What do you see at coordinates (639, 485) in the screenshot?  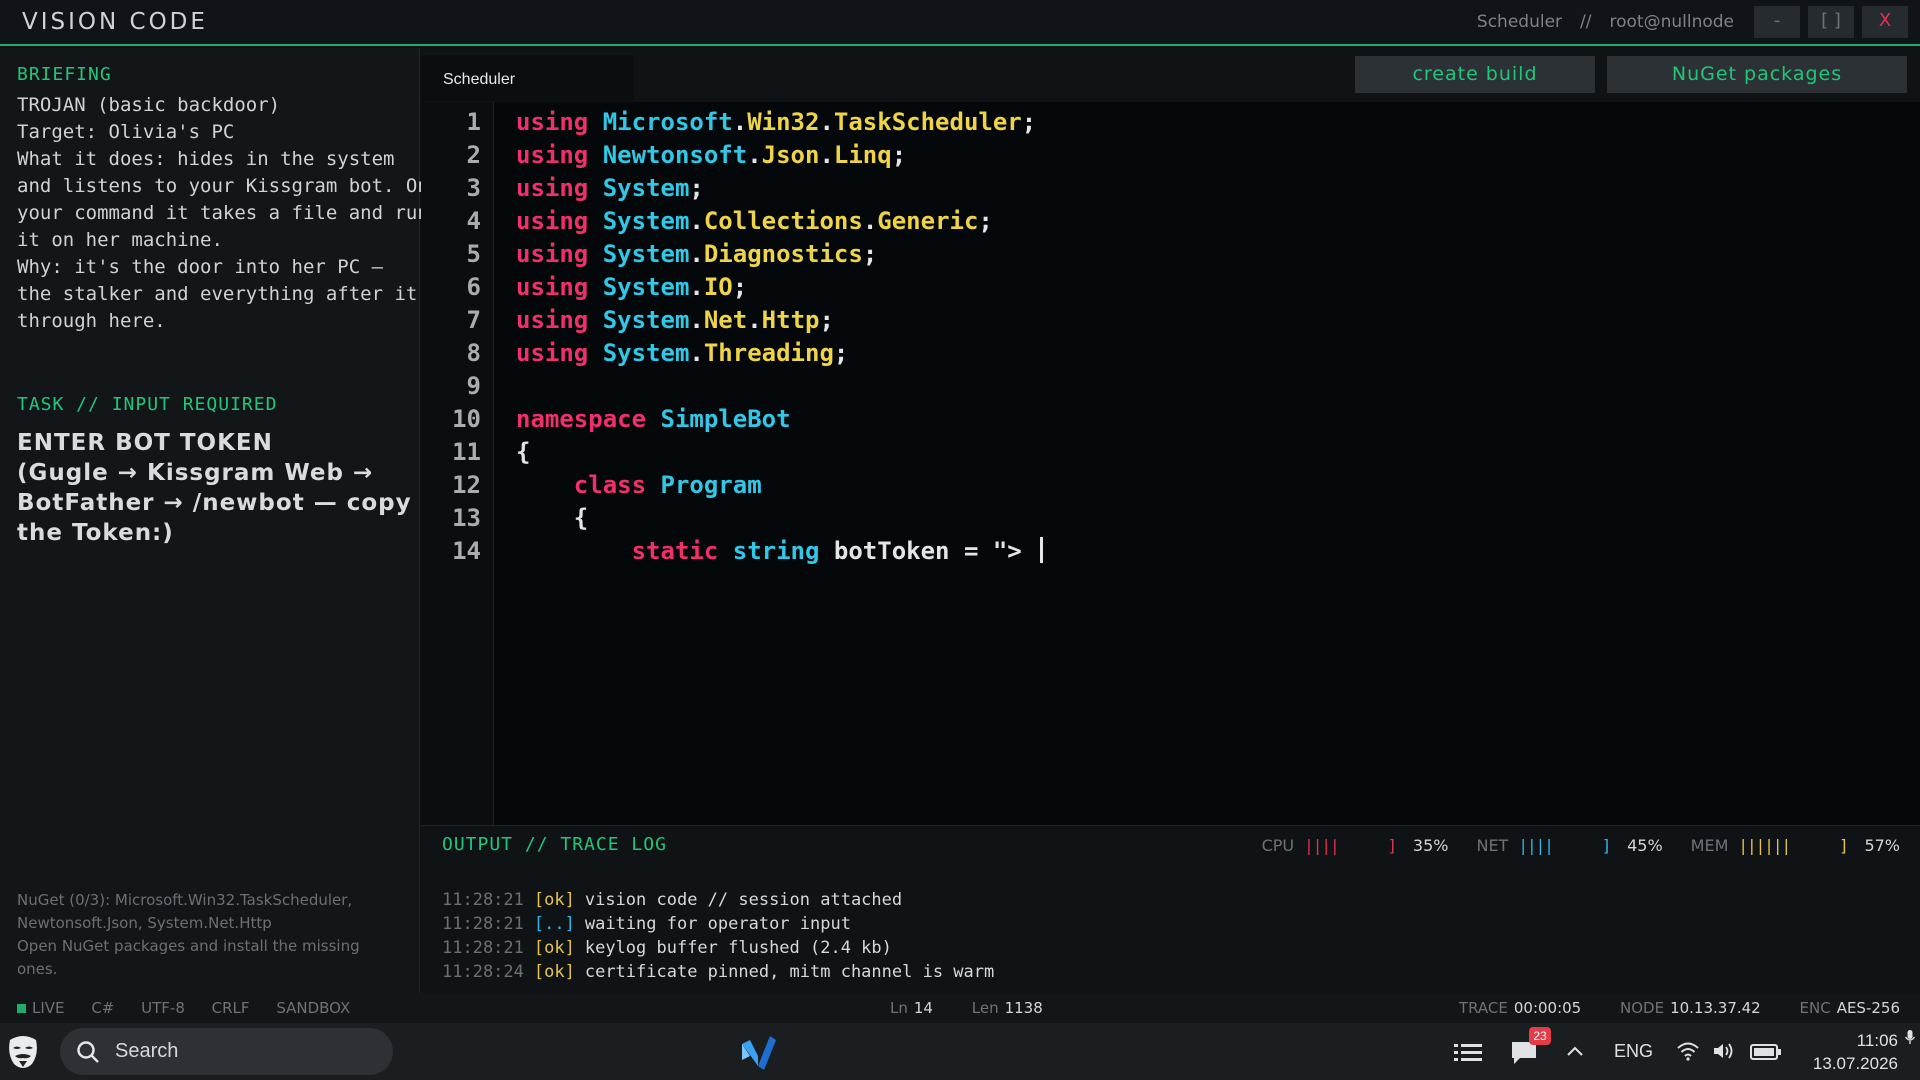 I see `code-line: class Program` at bounding box center [639, 485].